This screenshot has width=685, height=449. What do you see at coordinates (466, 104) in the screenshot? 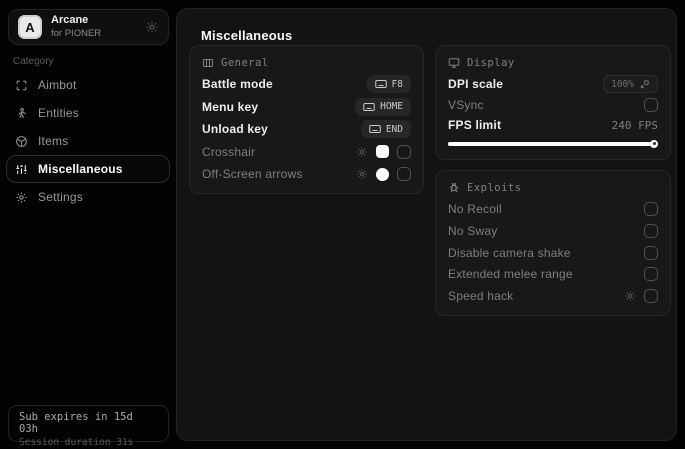
I see `vsync-label: VSync` at bounding box center [466, 104].